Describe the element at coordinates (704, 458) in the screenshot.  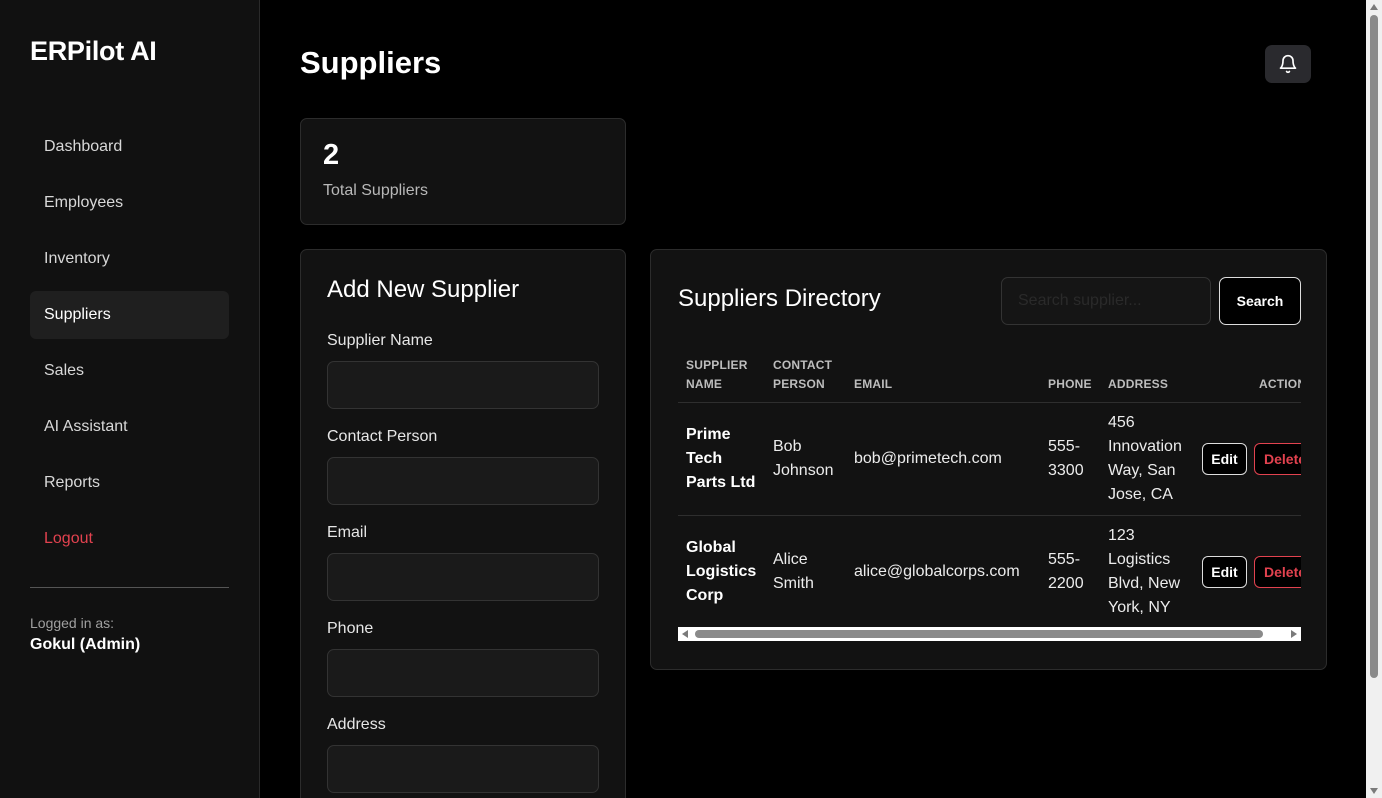
I see `cell-line: Tech` at that location.